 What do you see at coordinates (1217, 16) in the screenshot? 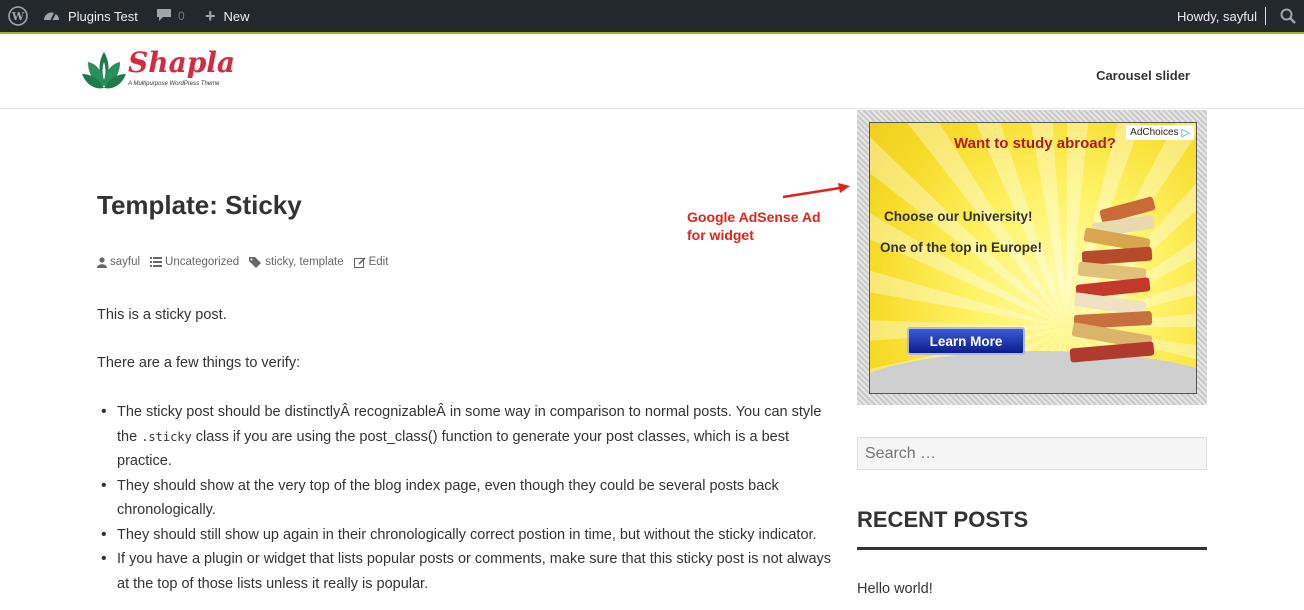
I see `howdy-label: Howdy, sayful` at bounding box center [1217, 16].